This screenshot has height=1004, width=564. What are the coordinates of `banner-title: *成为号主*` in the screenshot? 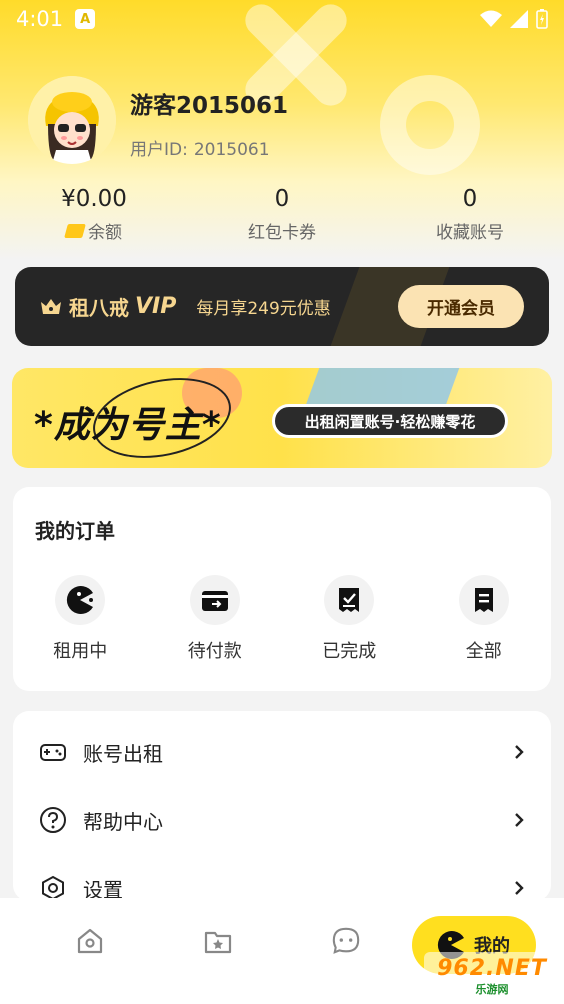 It's located at (128, 425).